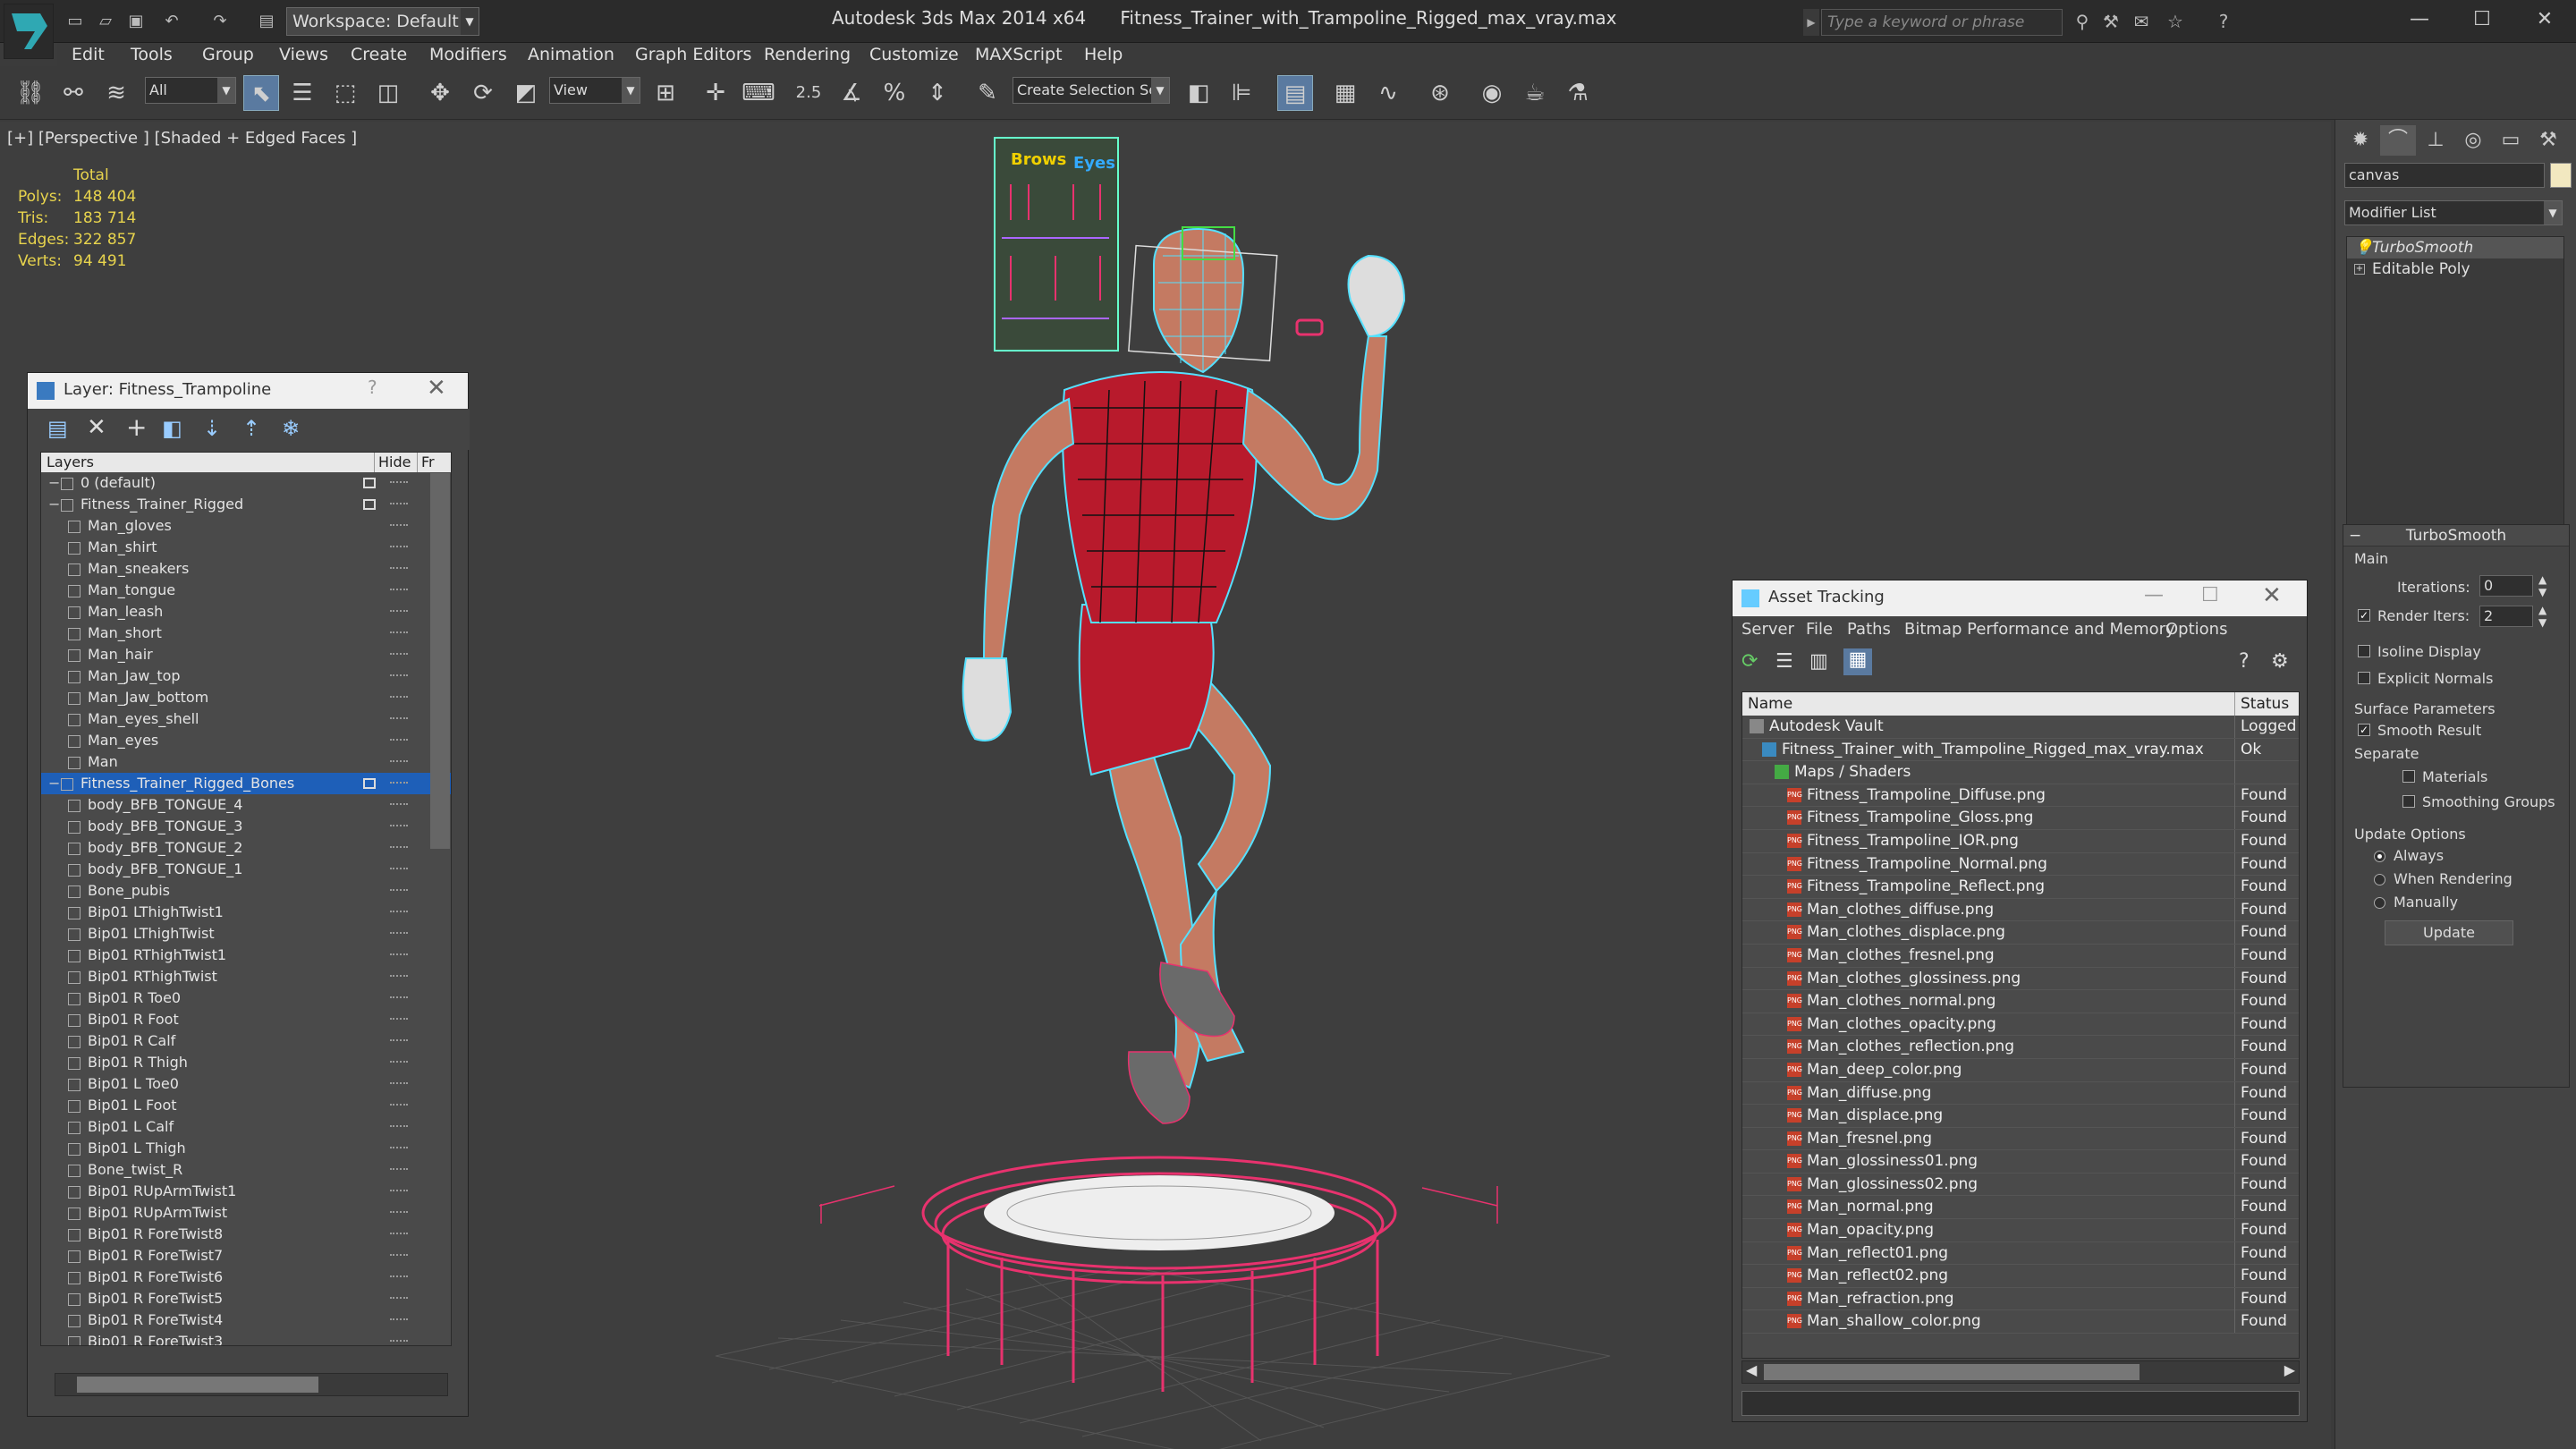 This screenshot has height=1449, width=2576. I want to click on layer-row: Man_eyes_shell, so click(246, 719).